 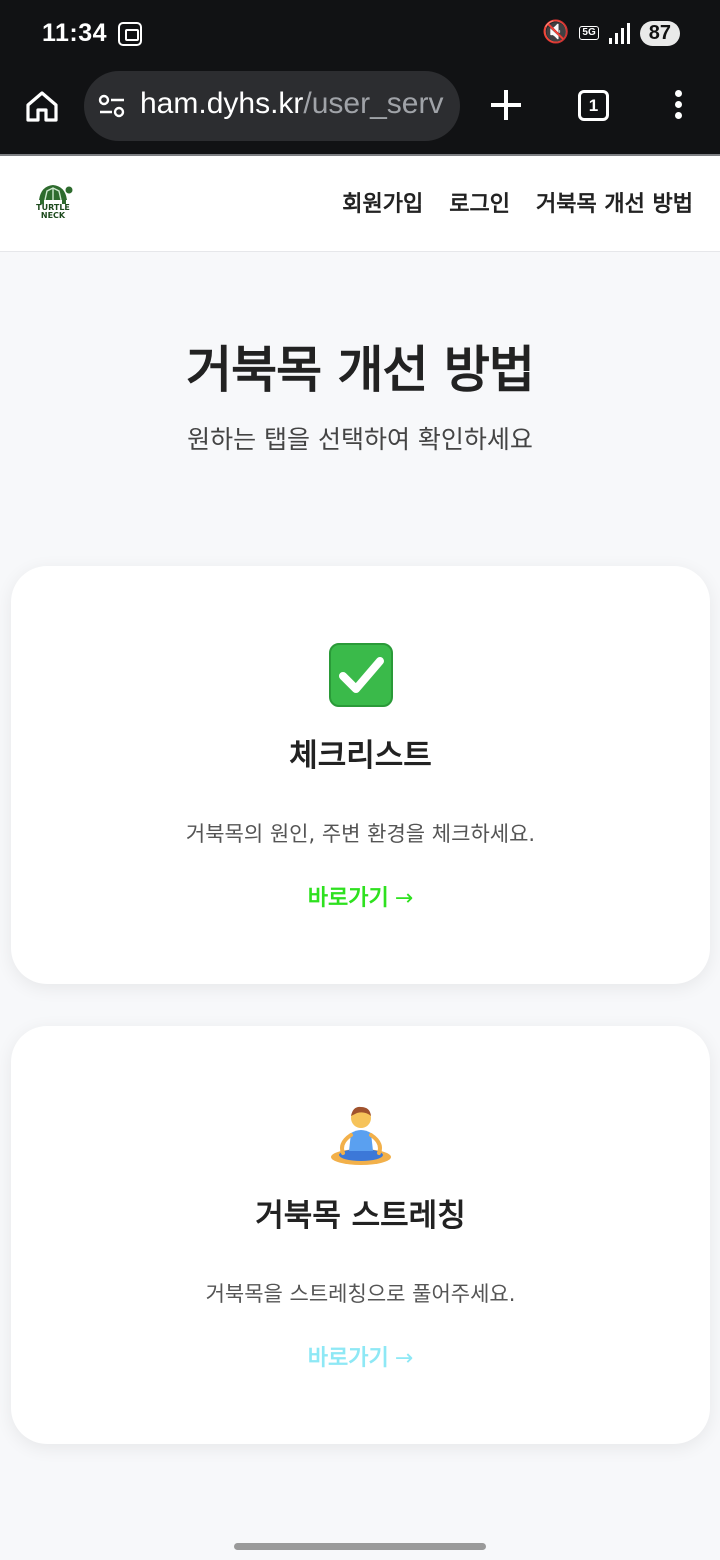 I want to click on mute-icon: 🔇, so click(x=556, y=32).